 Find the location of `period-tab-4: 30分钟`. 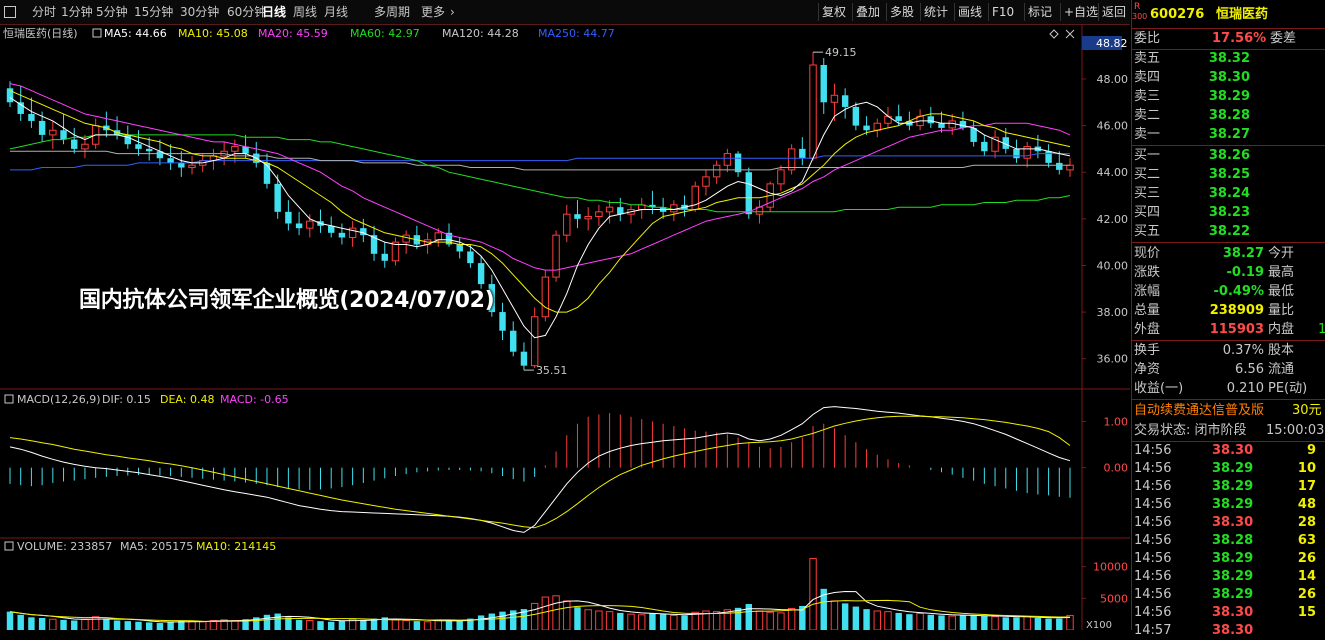

period-tab-4: 30分钟 is located at coordinates (199, 12).